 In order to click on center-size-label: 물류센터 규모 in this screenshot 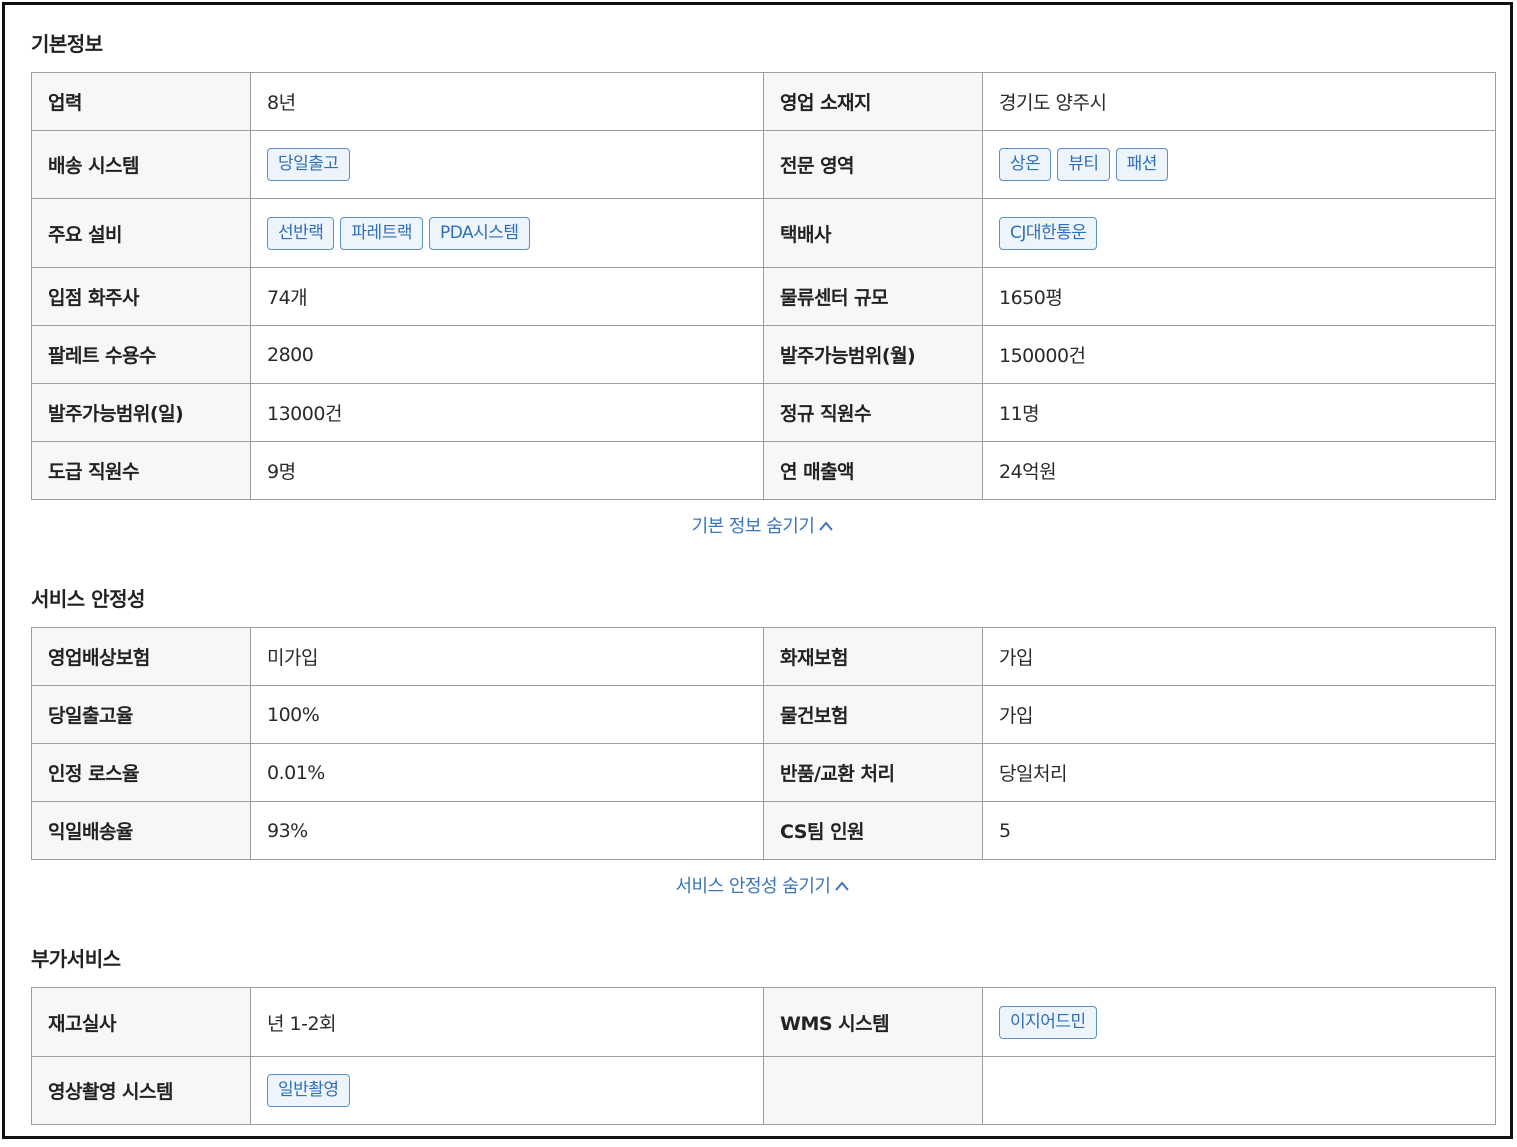, I will do `click(873, 296)`.